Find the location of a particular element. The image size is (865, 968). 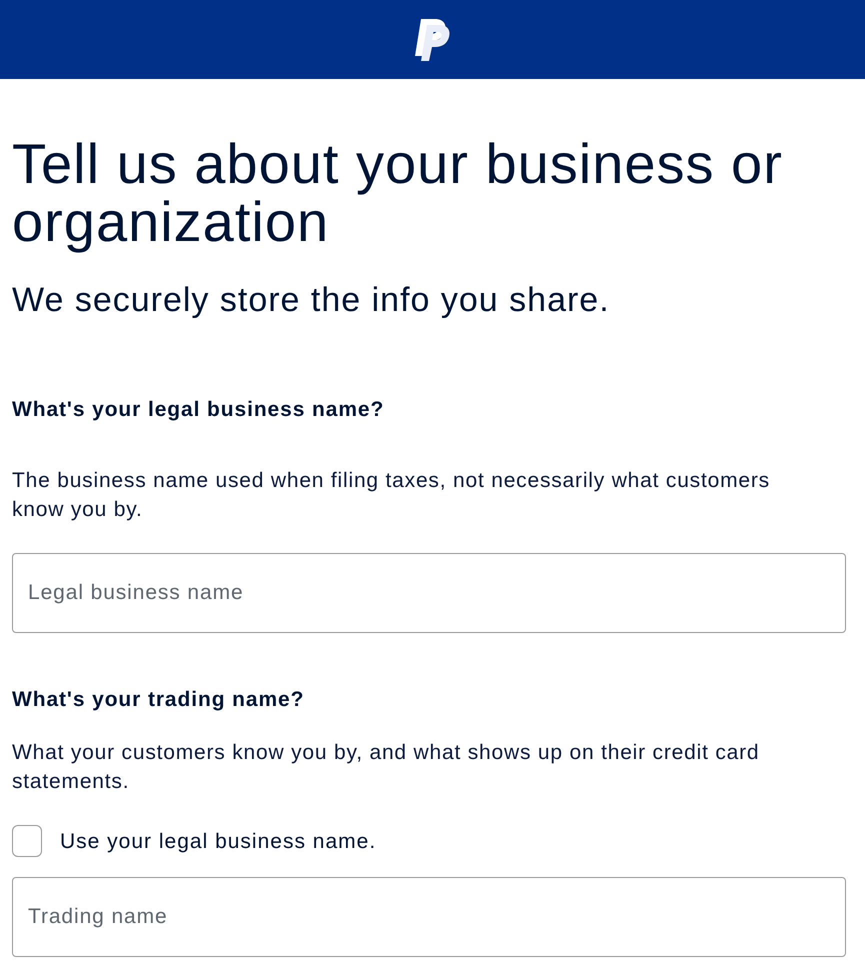

checkbox is located at coordinates (27, 841).